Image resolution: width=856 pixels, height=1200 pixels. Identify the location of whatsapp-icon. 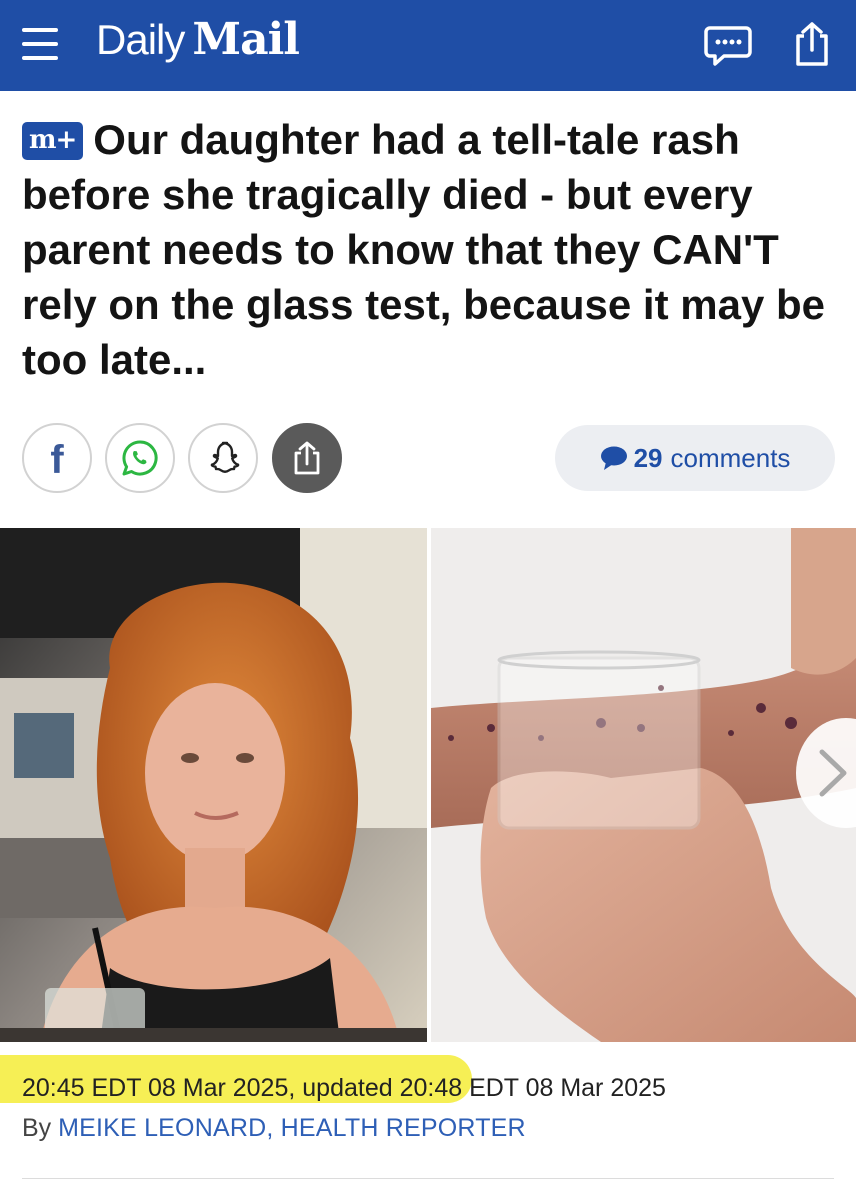
(140, 458).